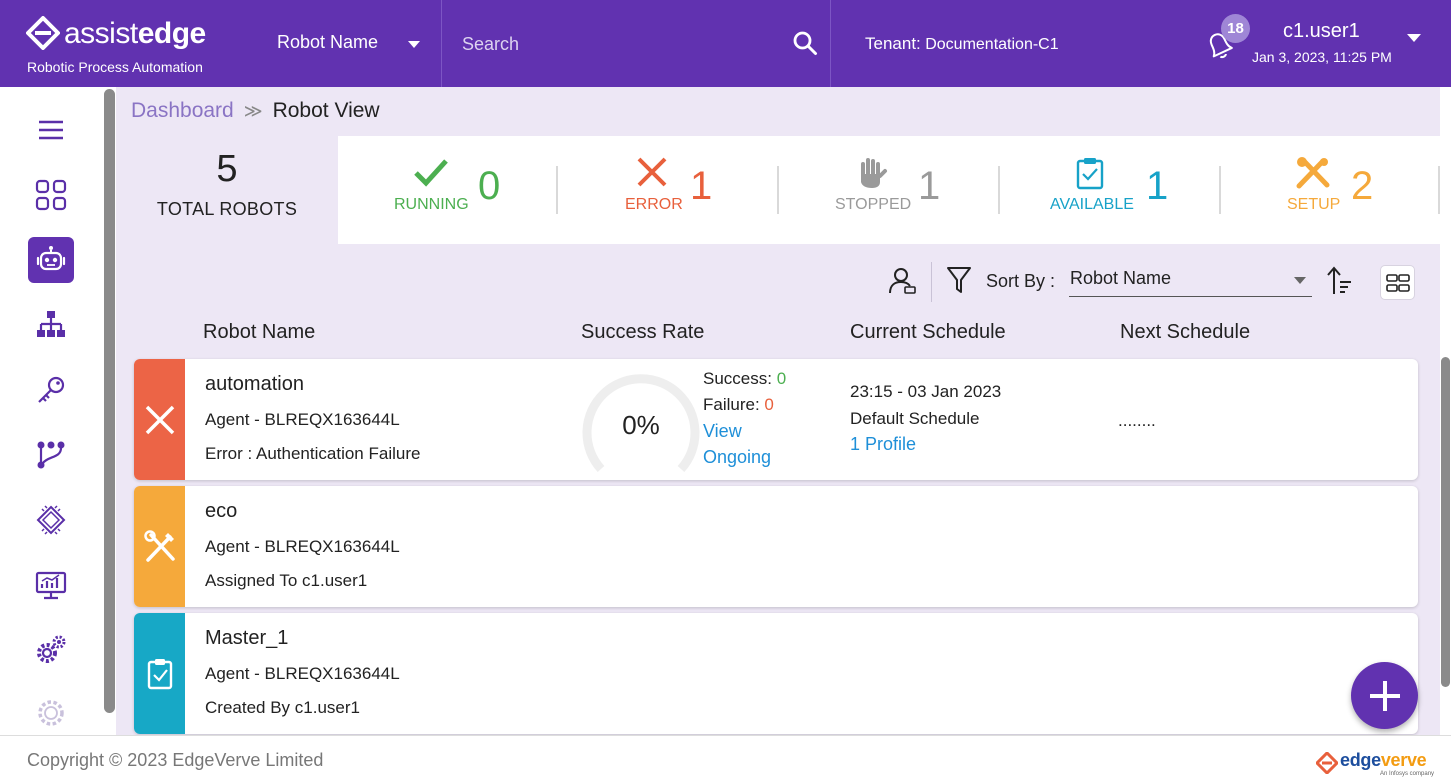  What do you see at coordinates (254, 384) in the screenshot?
I see `robot-name: automation` at bounding box center [254, 384].